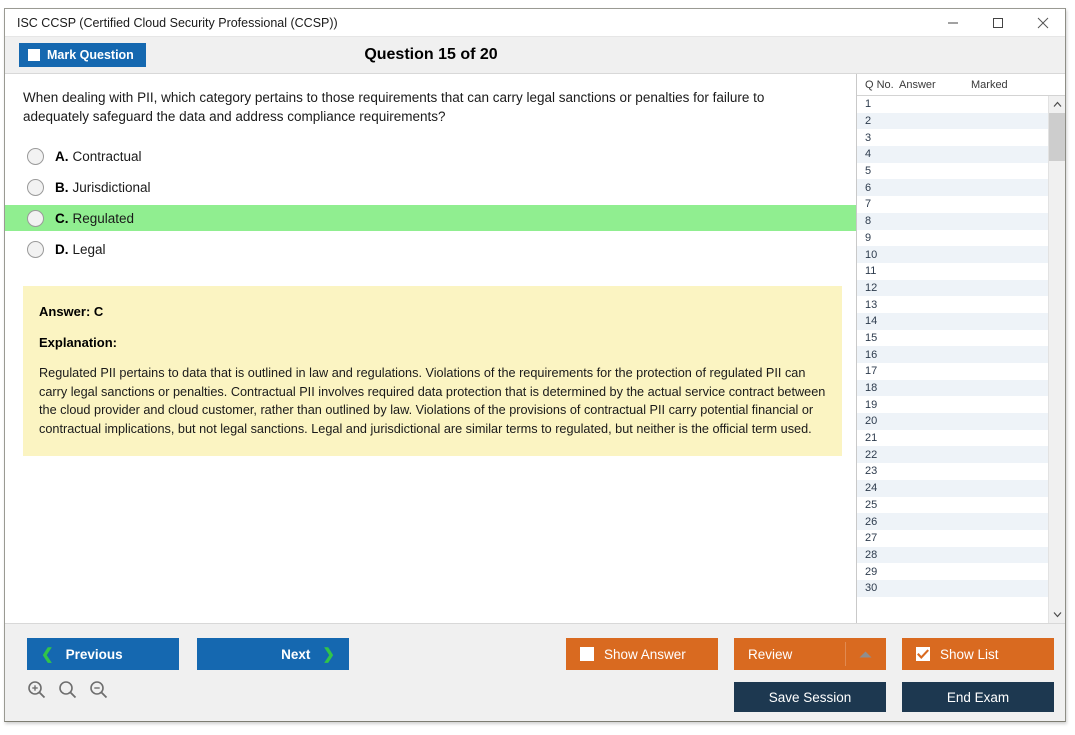 The height and width of the screenshot is (735, 1075). I want to click on column-header-marked: Marked, so click(989, 84).